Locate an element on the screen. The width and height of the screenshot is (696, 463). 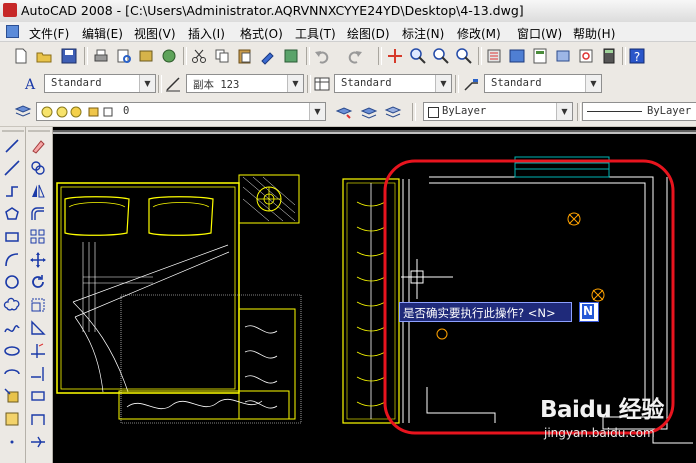
copy-icon is located at coordinates (222, 56).